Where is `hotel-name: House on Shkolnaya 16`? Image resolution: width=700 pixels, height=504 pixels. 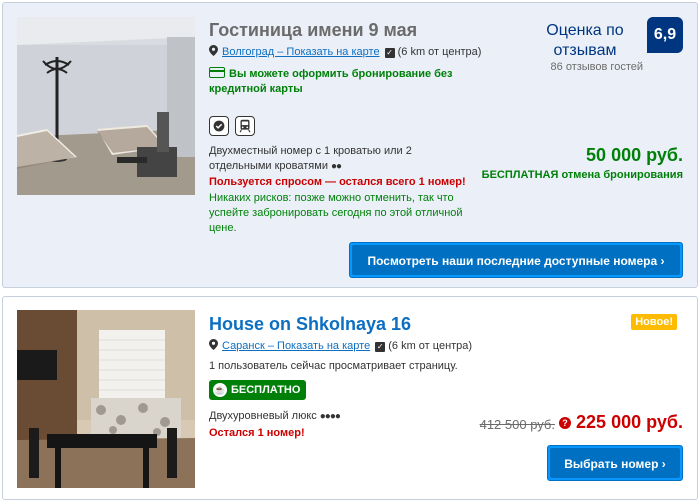 hotel-name: House on Shkolnaya 16 is located at coordinates (310, 324).